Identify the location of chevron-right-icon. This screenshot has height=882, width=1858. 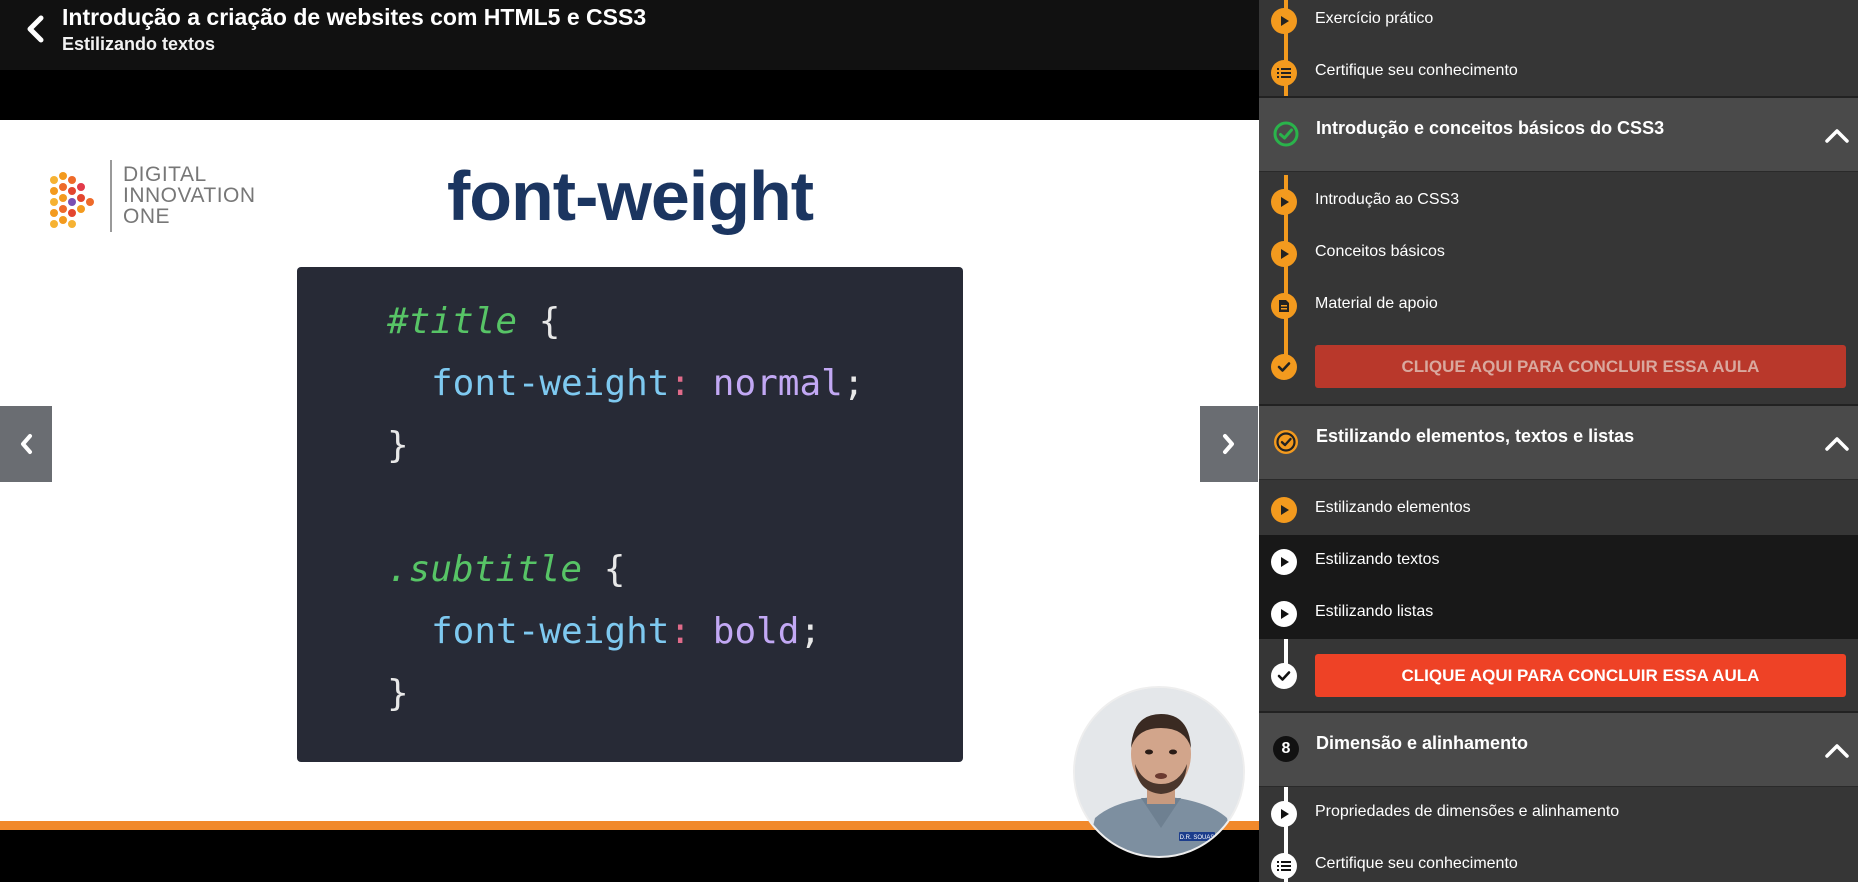
(1228, 444).